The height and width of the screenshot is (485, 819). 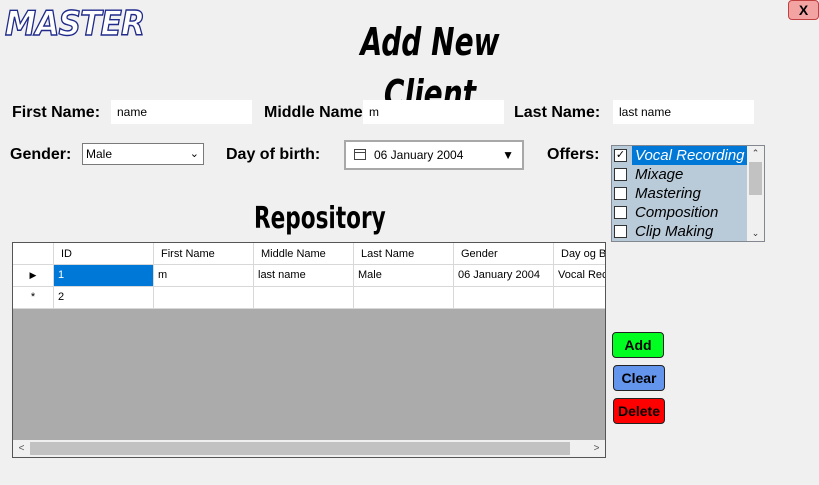 What do you see at coordinates (41, 154) in the screenshot?
I see `gender-label: Gender:` at bounding box center [41, 154].